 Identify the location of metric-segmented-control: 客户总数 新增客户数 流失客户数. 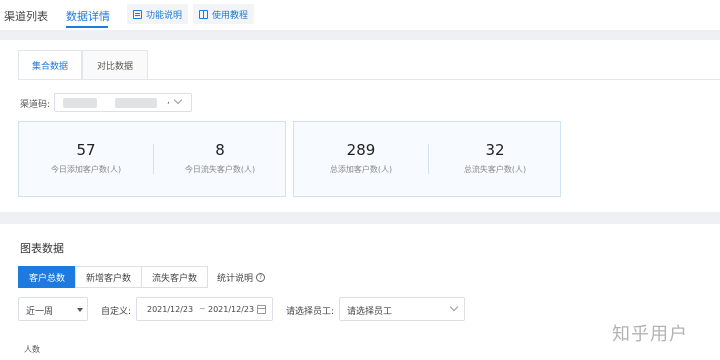
(113, 277).